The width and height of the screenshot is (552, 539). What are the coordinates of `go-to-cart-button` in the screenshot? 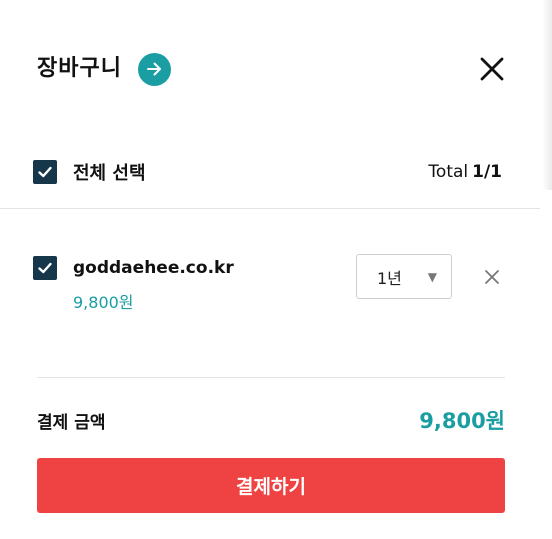 It's located at (154, 69).